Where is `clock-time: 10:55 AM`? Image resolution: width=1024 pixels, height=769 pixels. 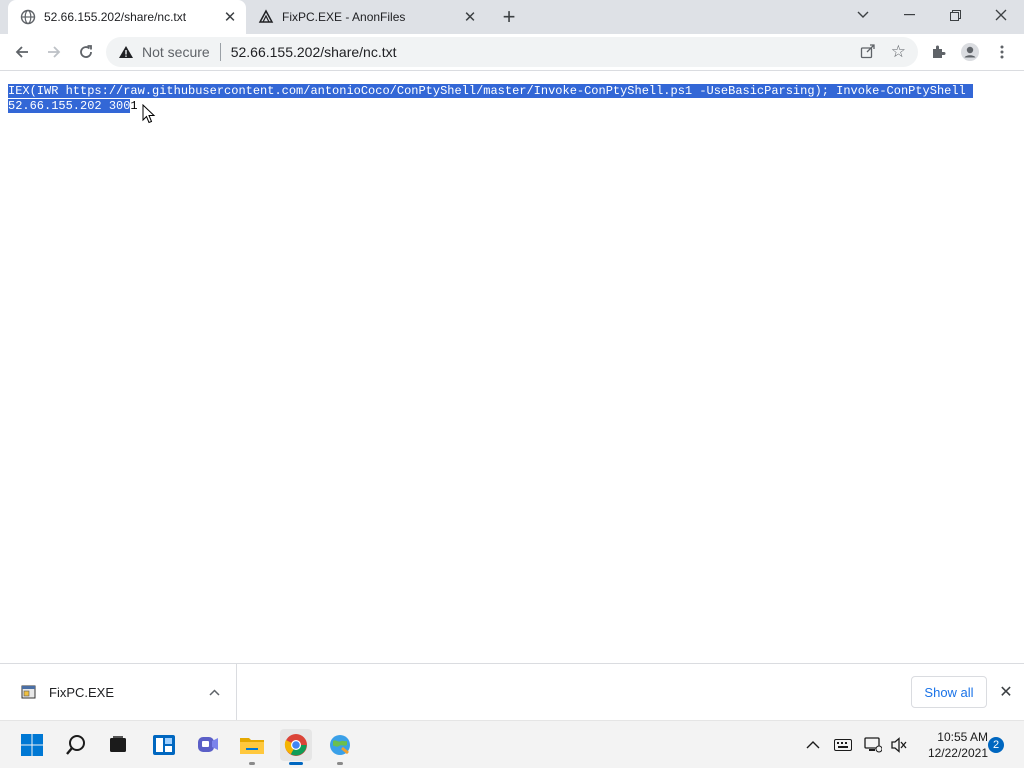 clock-time: 10:55 AM is located at coordinates (962, 737).